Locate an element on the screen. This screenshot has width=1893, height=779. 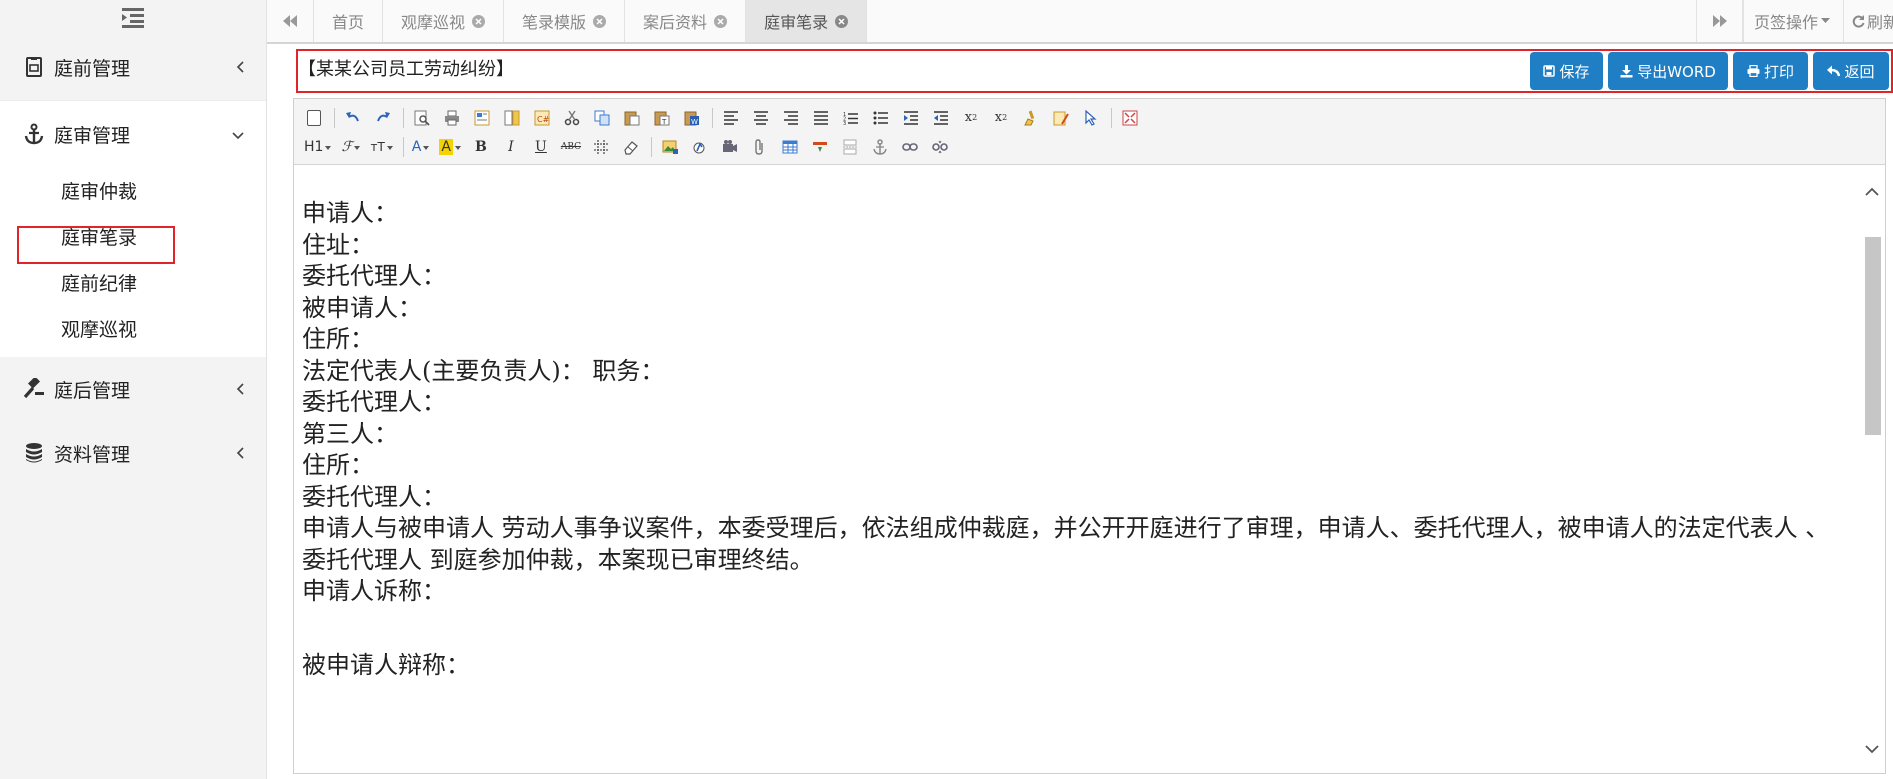
sidebar-toggle is located at coordinates (133, 17).